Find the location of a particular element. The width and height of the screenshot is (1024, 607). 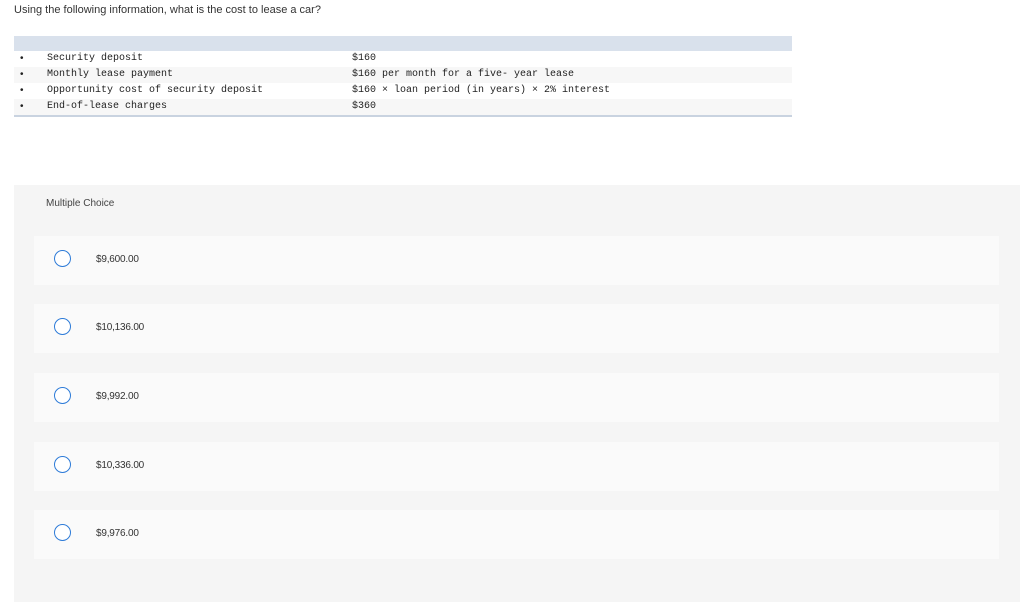

info-label: Security deposit is located at coordinates (95, 58).